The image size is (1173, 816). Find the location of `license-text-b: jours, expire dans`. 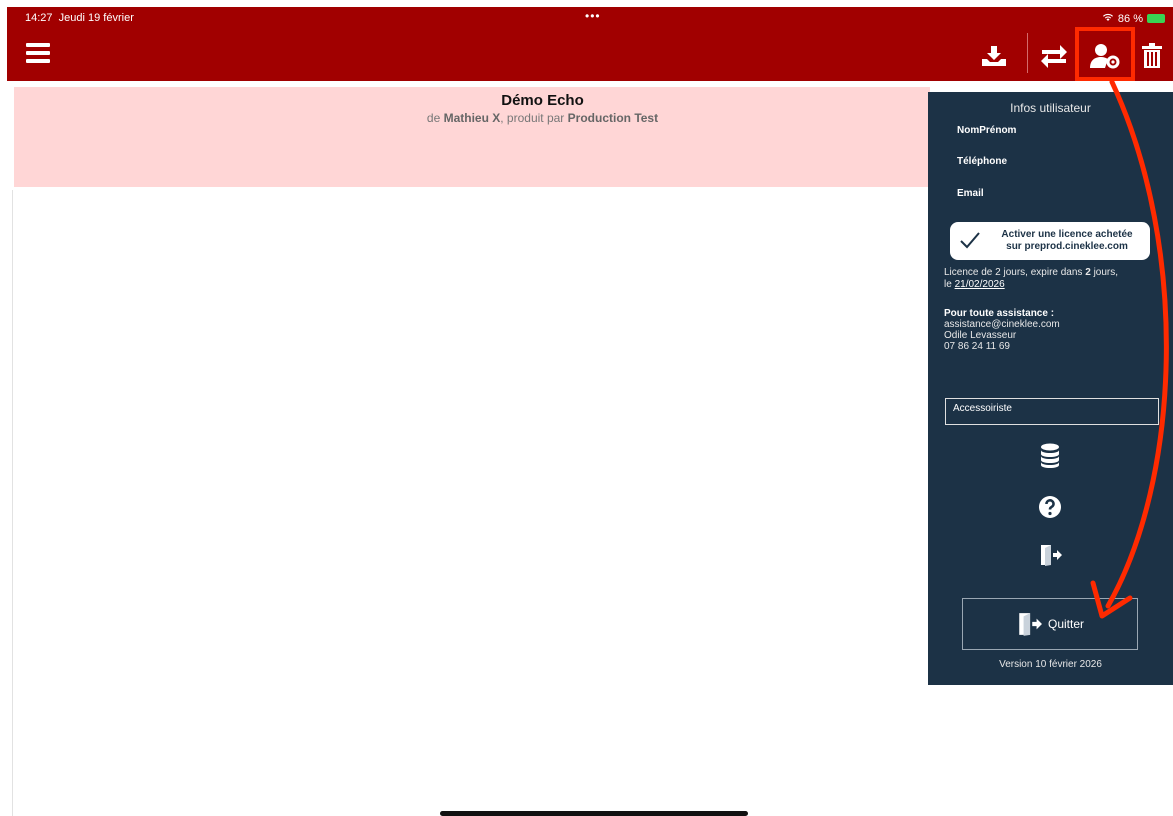

license-text-b: jours, expire dans is located at coordinates (1043, 272).